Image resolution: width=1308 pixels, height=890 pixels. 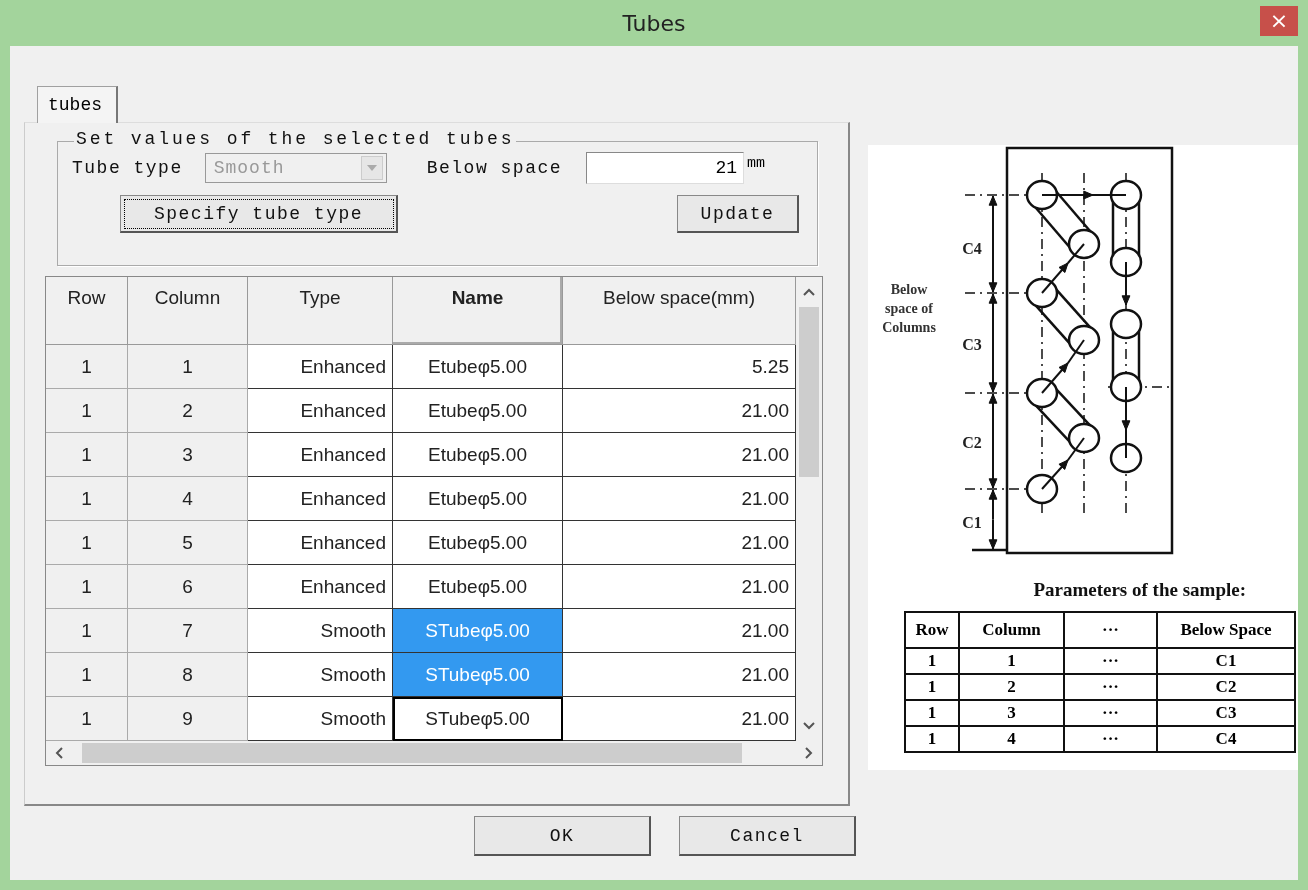 What do you see at coordinates (909, 309) in the screenshot?
I see `axis-label: Below space of Columns` at bounding box center [909, 309].